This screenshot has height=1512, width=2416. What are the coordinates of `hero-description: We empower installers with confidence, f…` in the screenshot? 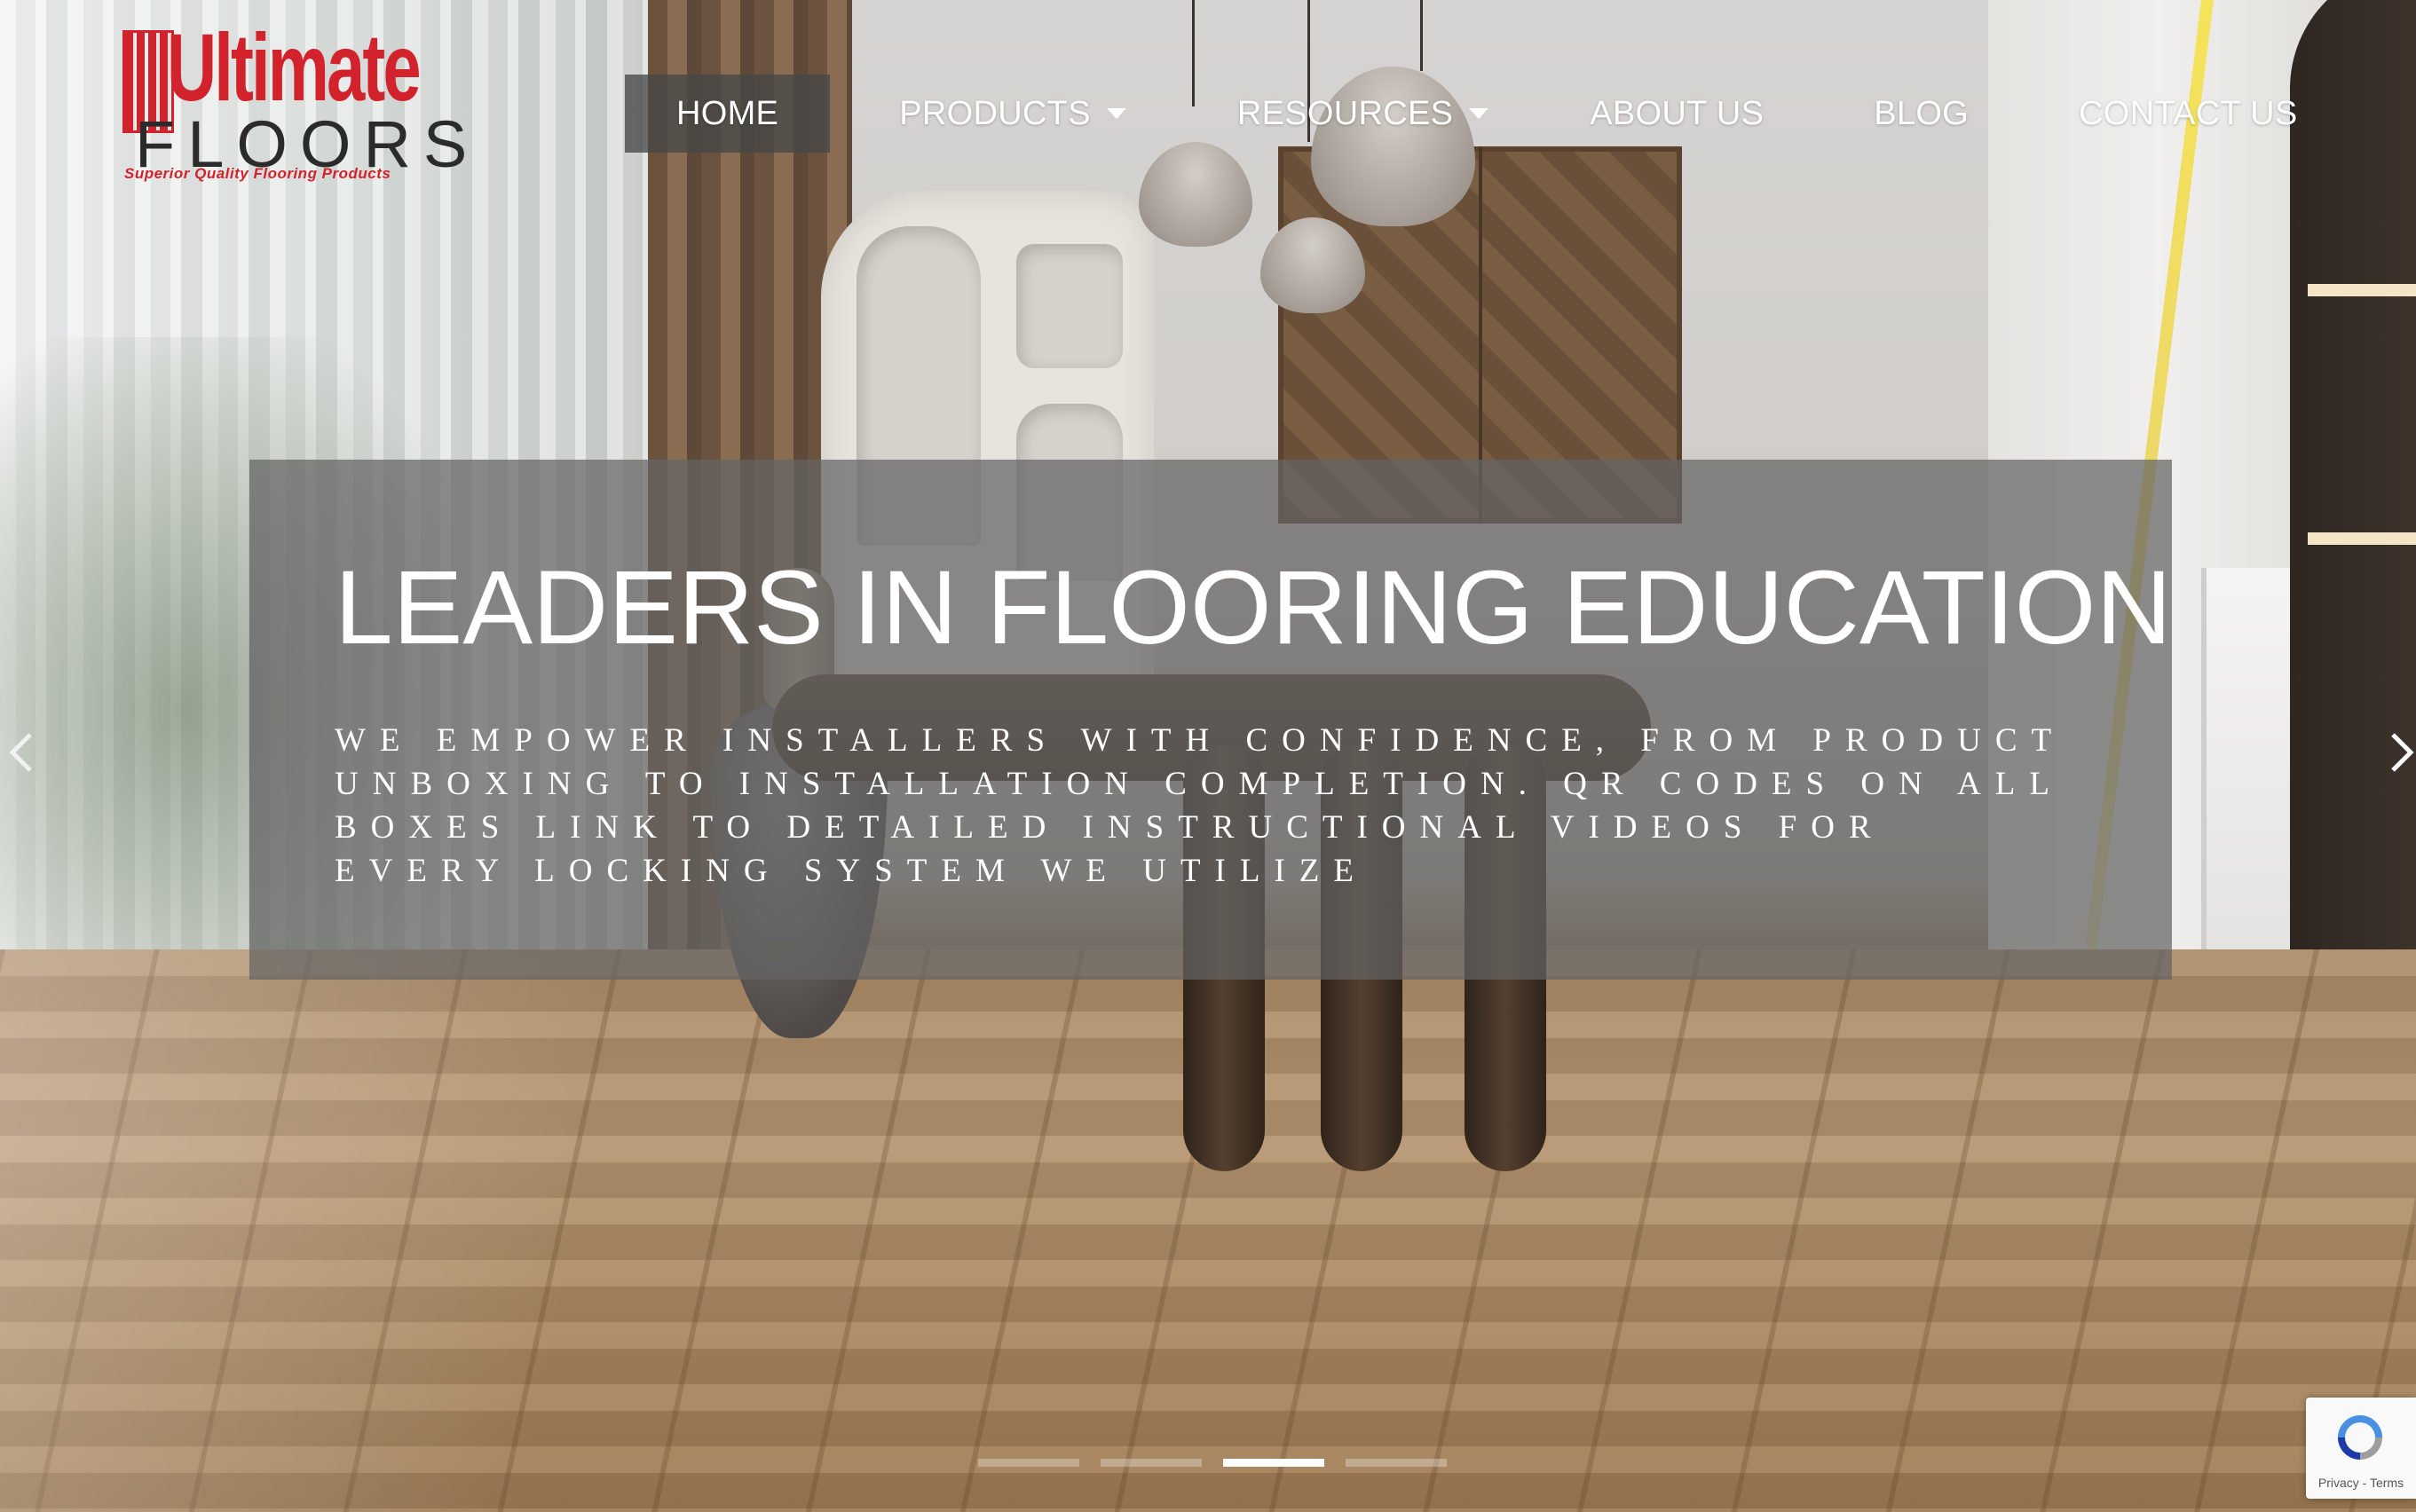 It's located at (1200, 806).